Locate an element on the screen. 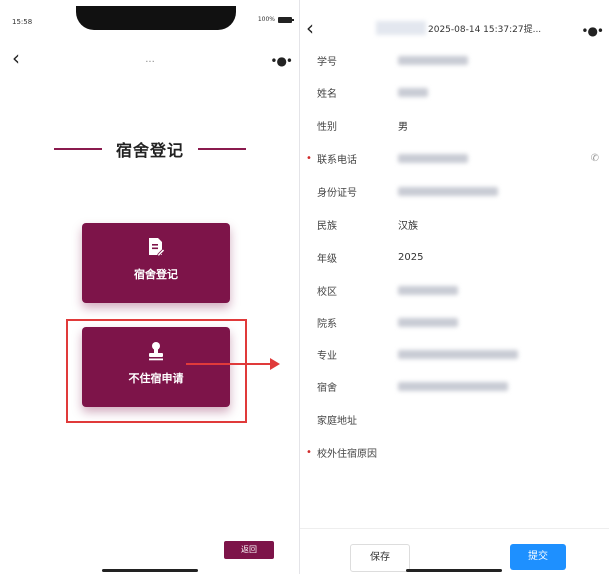 This screenshot has height=574, width=609. form-row-major: 专业 is located at coordinates (454, 354).